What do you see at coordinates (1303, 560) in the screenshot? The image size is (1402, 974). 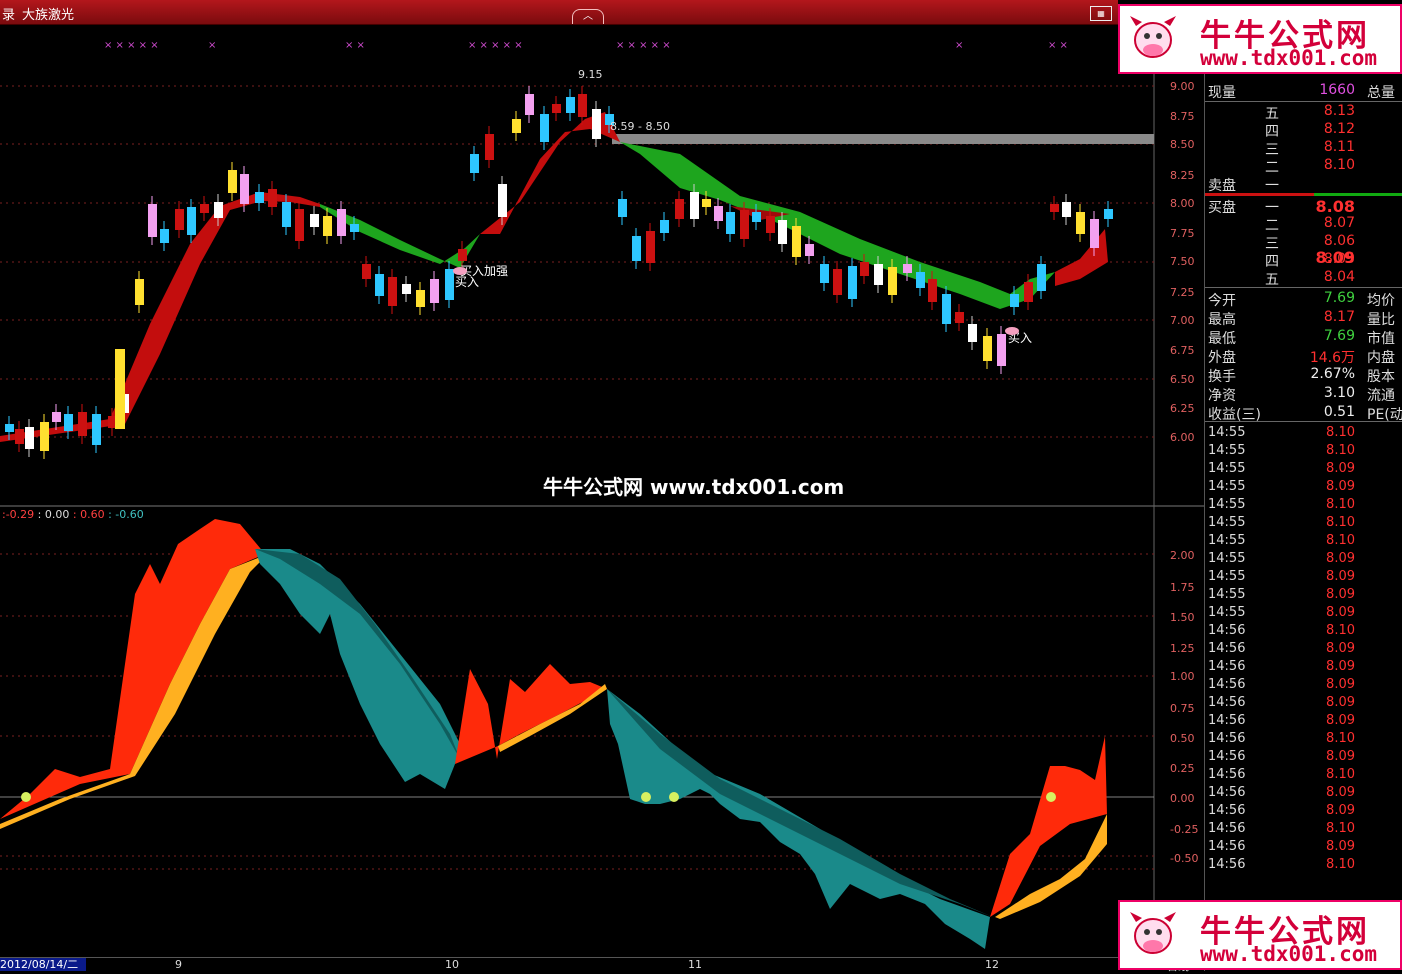 I see `tick-row: 14:55 8.09` at bounding box center [1303, 560].